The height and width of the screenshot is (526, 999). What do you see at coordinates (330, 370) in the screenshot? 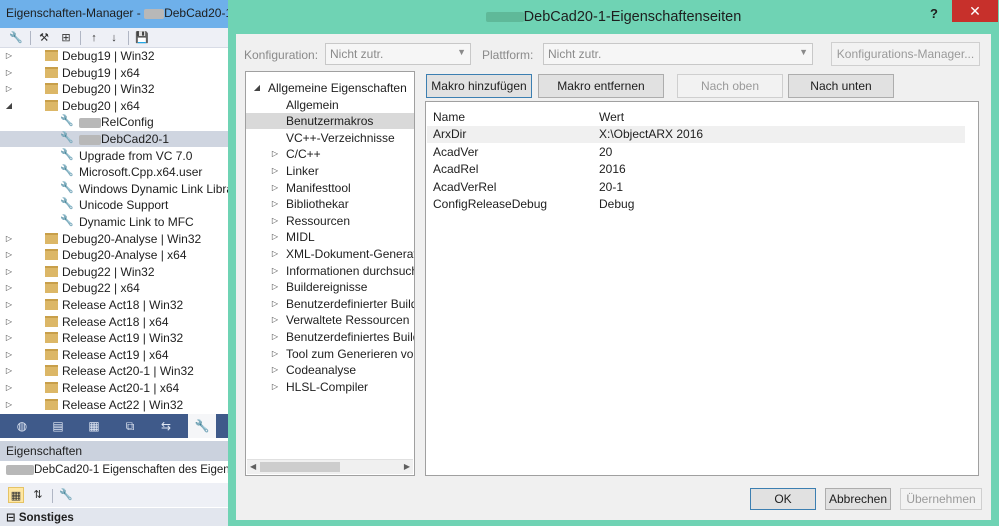
I see `category-item: ▷ Codeanalyse` at bounding box center [330, 370].